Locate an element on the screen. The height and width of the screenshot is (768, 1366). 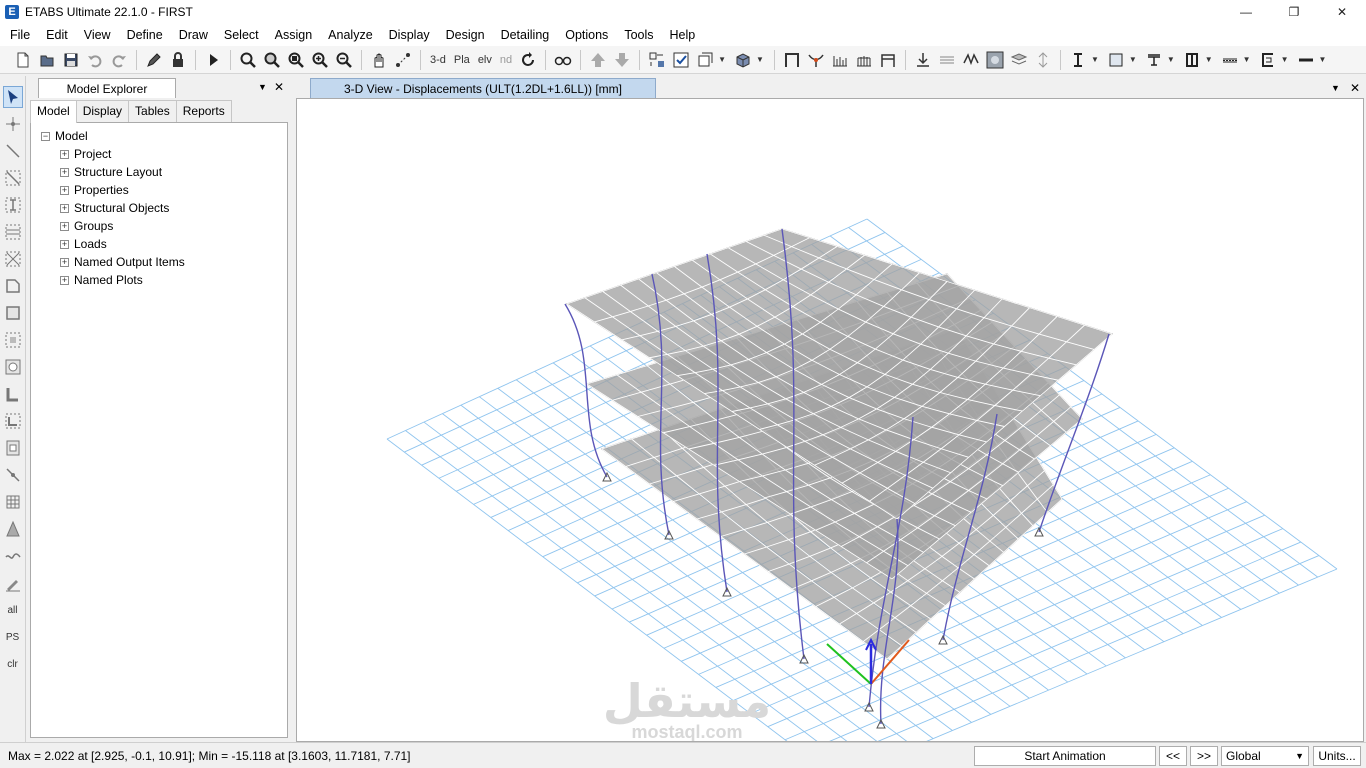
menu-help: Help is located at coordinates (683, 35).